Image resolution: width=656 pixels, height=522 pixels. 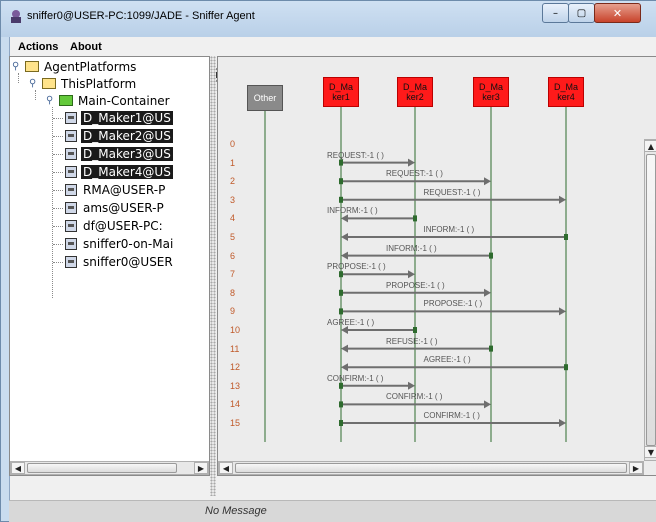 I want to click on agent-box-label: D_Ma ker4, so click(x=566, y=92).